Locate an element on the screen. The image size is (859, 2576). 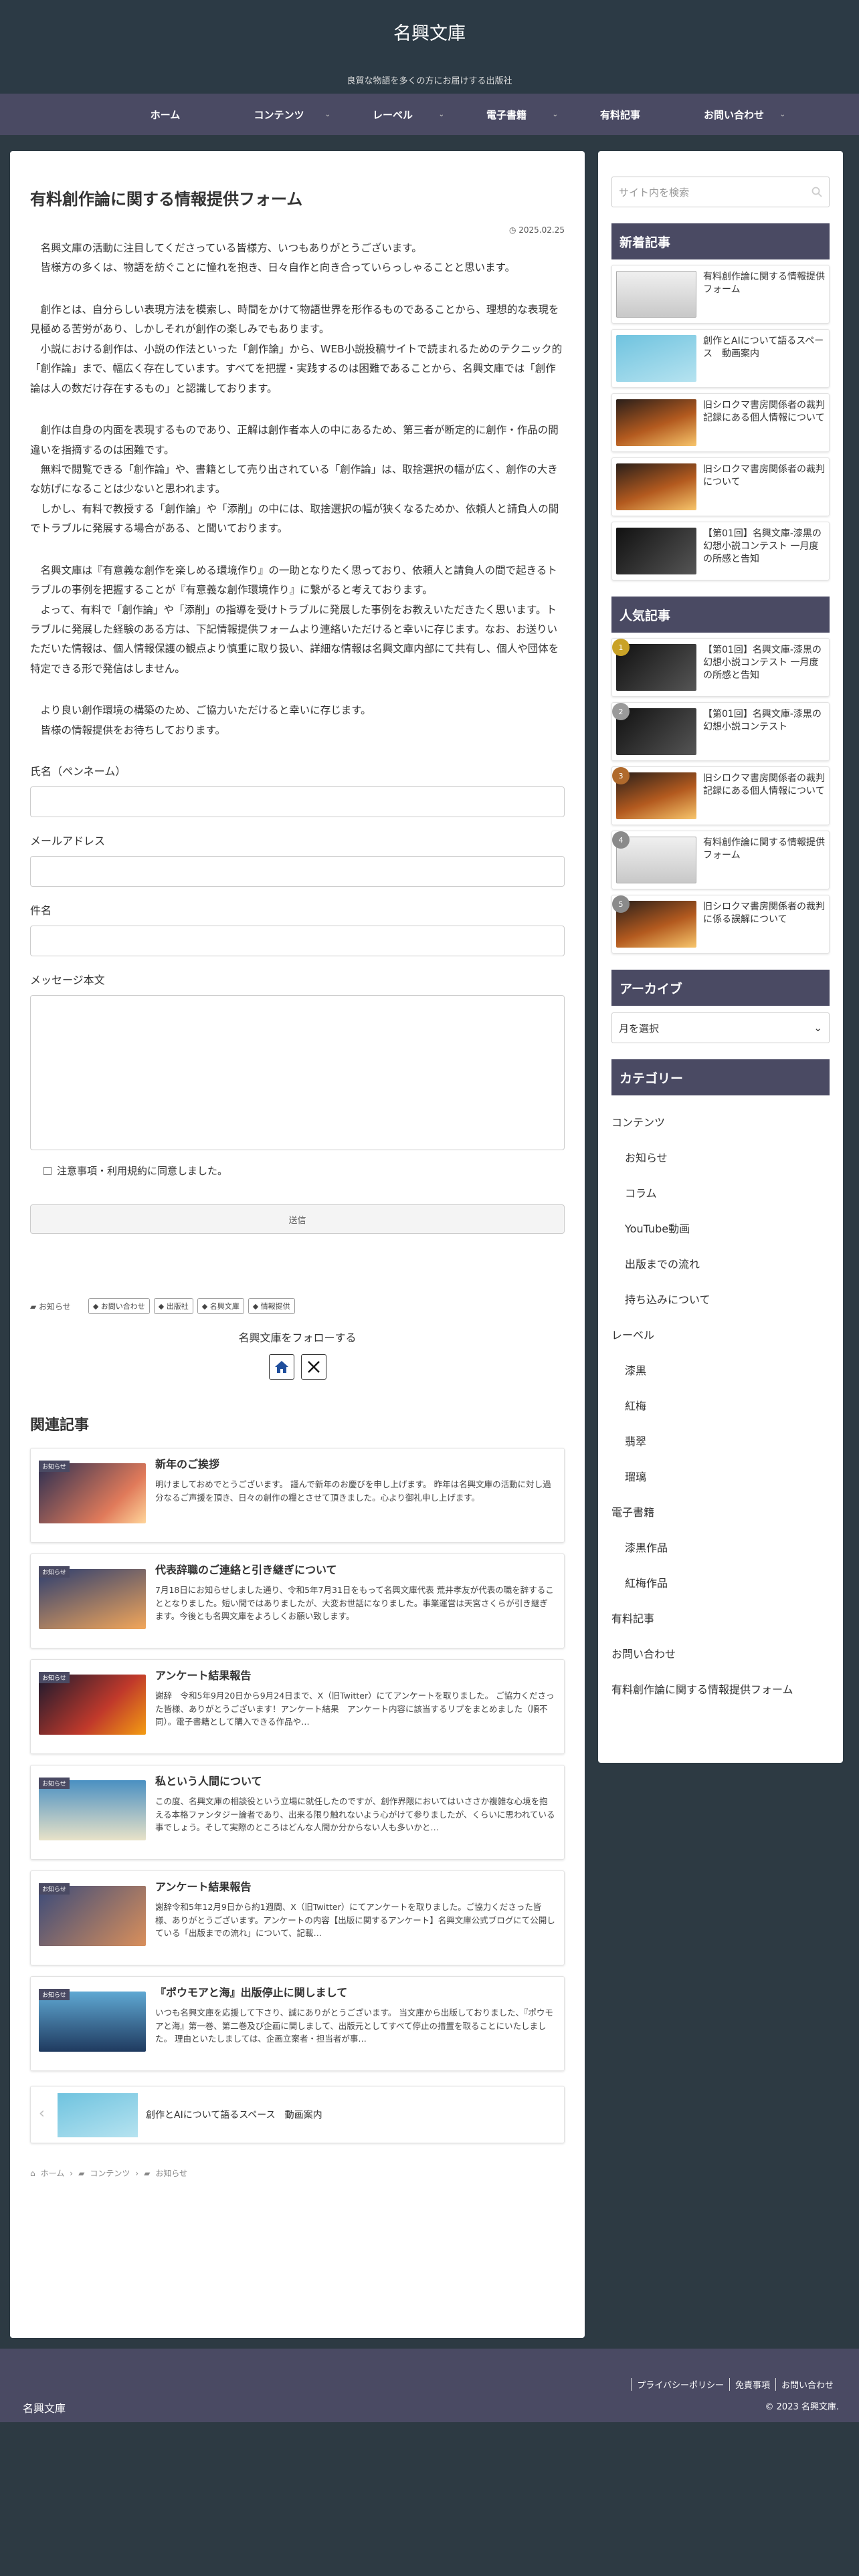
submit-button: 送信 is located at coordinates (297, 1219).